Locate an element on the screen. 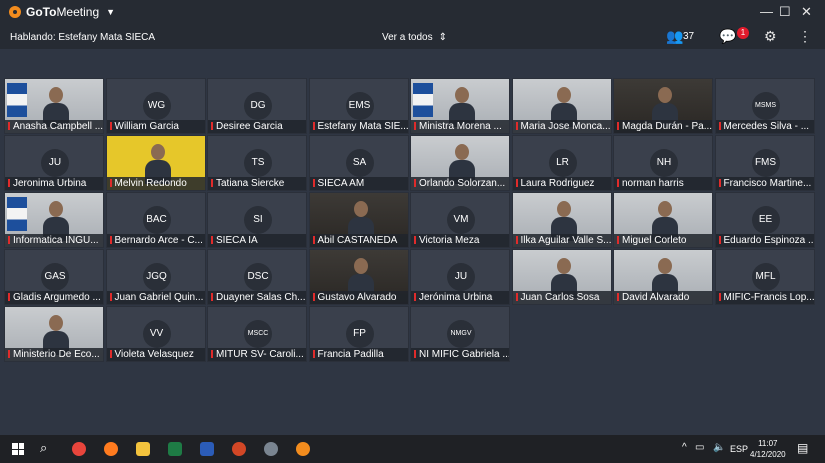 The image size is (825, 463). participant-name: Violeta Velasquez is located at coordinates (155, 354).